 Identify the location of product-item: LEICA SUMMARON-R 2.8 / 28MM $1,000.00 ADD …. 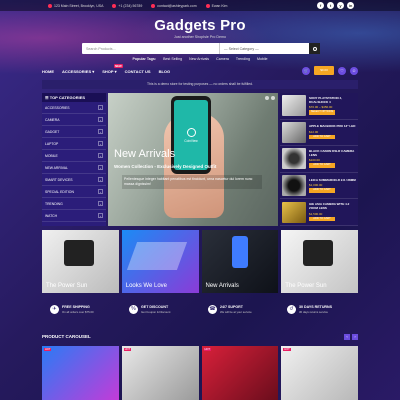
(319, 186).